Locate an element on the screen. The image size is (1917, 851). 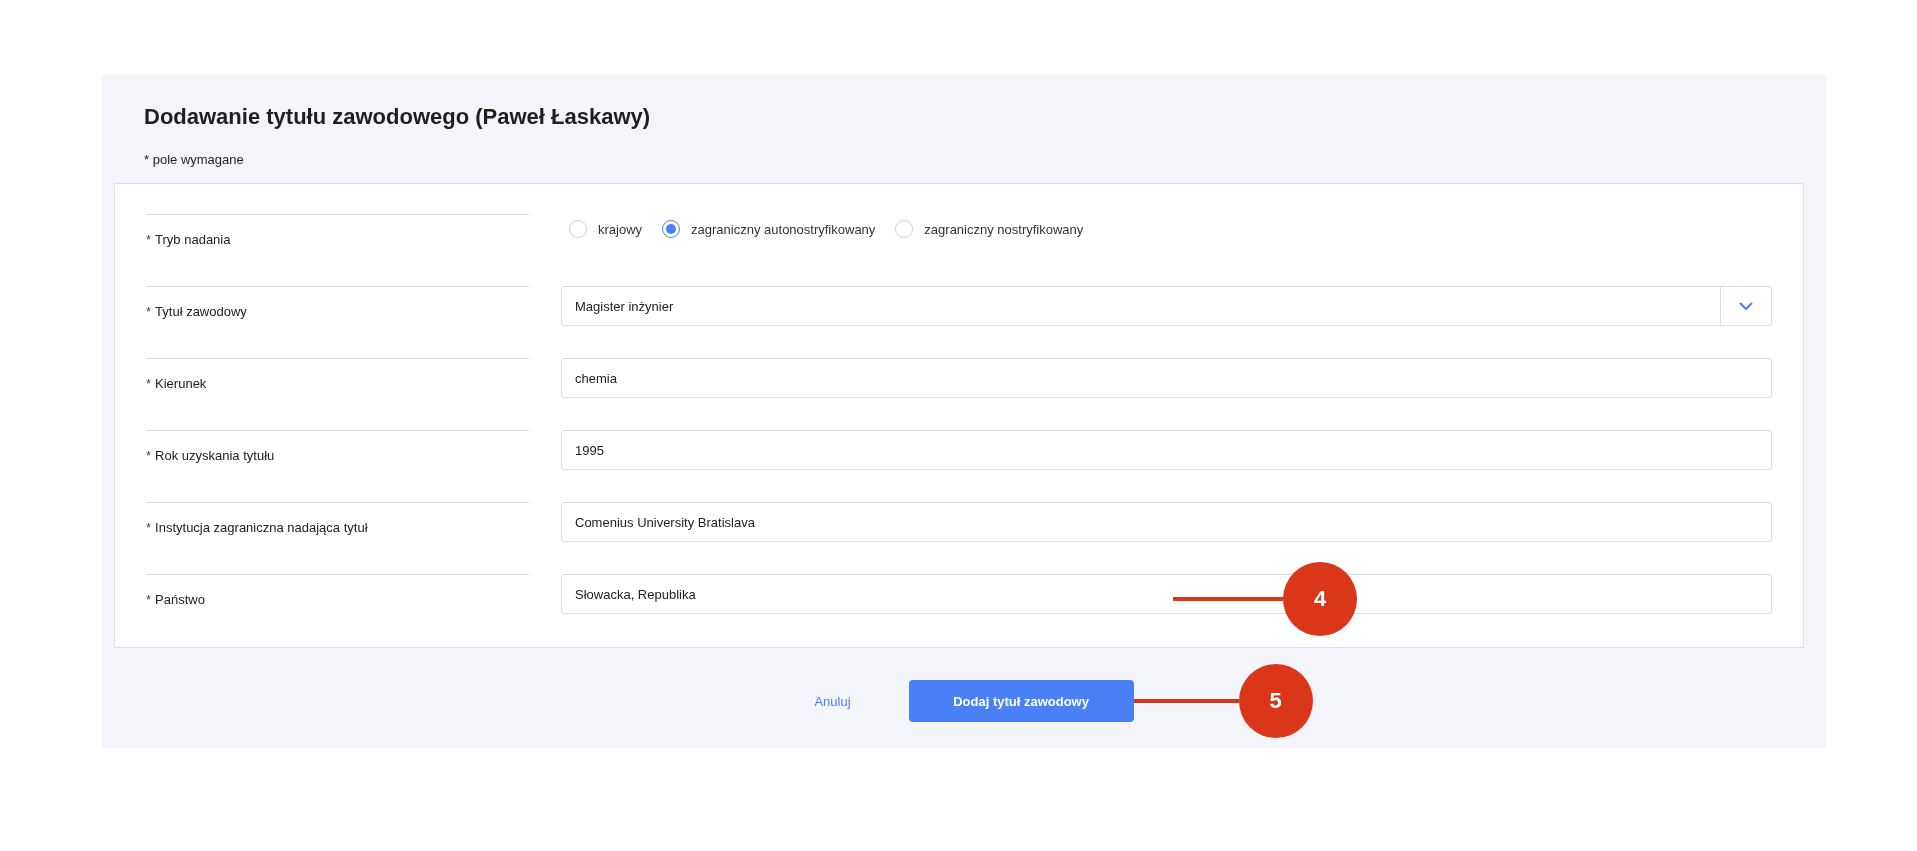
field-label: Państwo is located at coordinates (180, 599).